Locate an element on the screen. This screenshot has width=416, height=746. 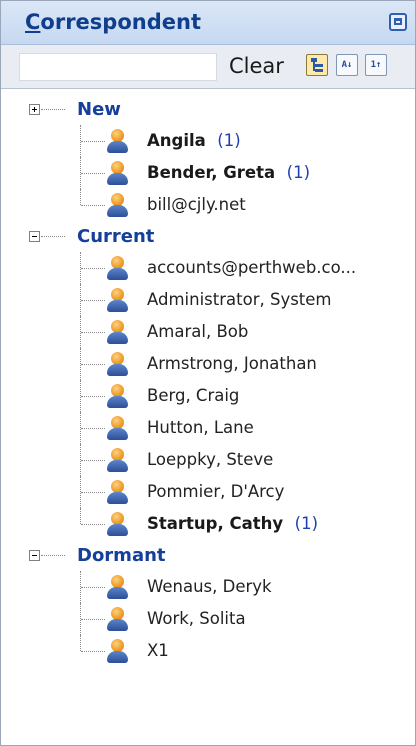
item-label: Bender, Greta (1) is located at coordinates (228, 172).